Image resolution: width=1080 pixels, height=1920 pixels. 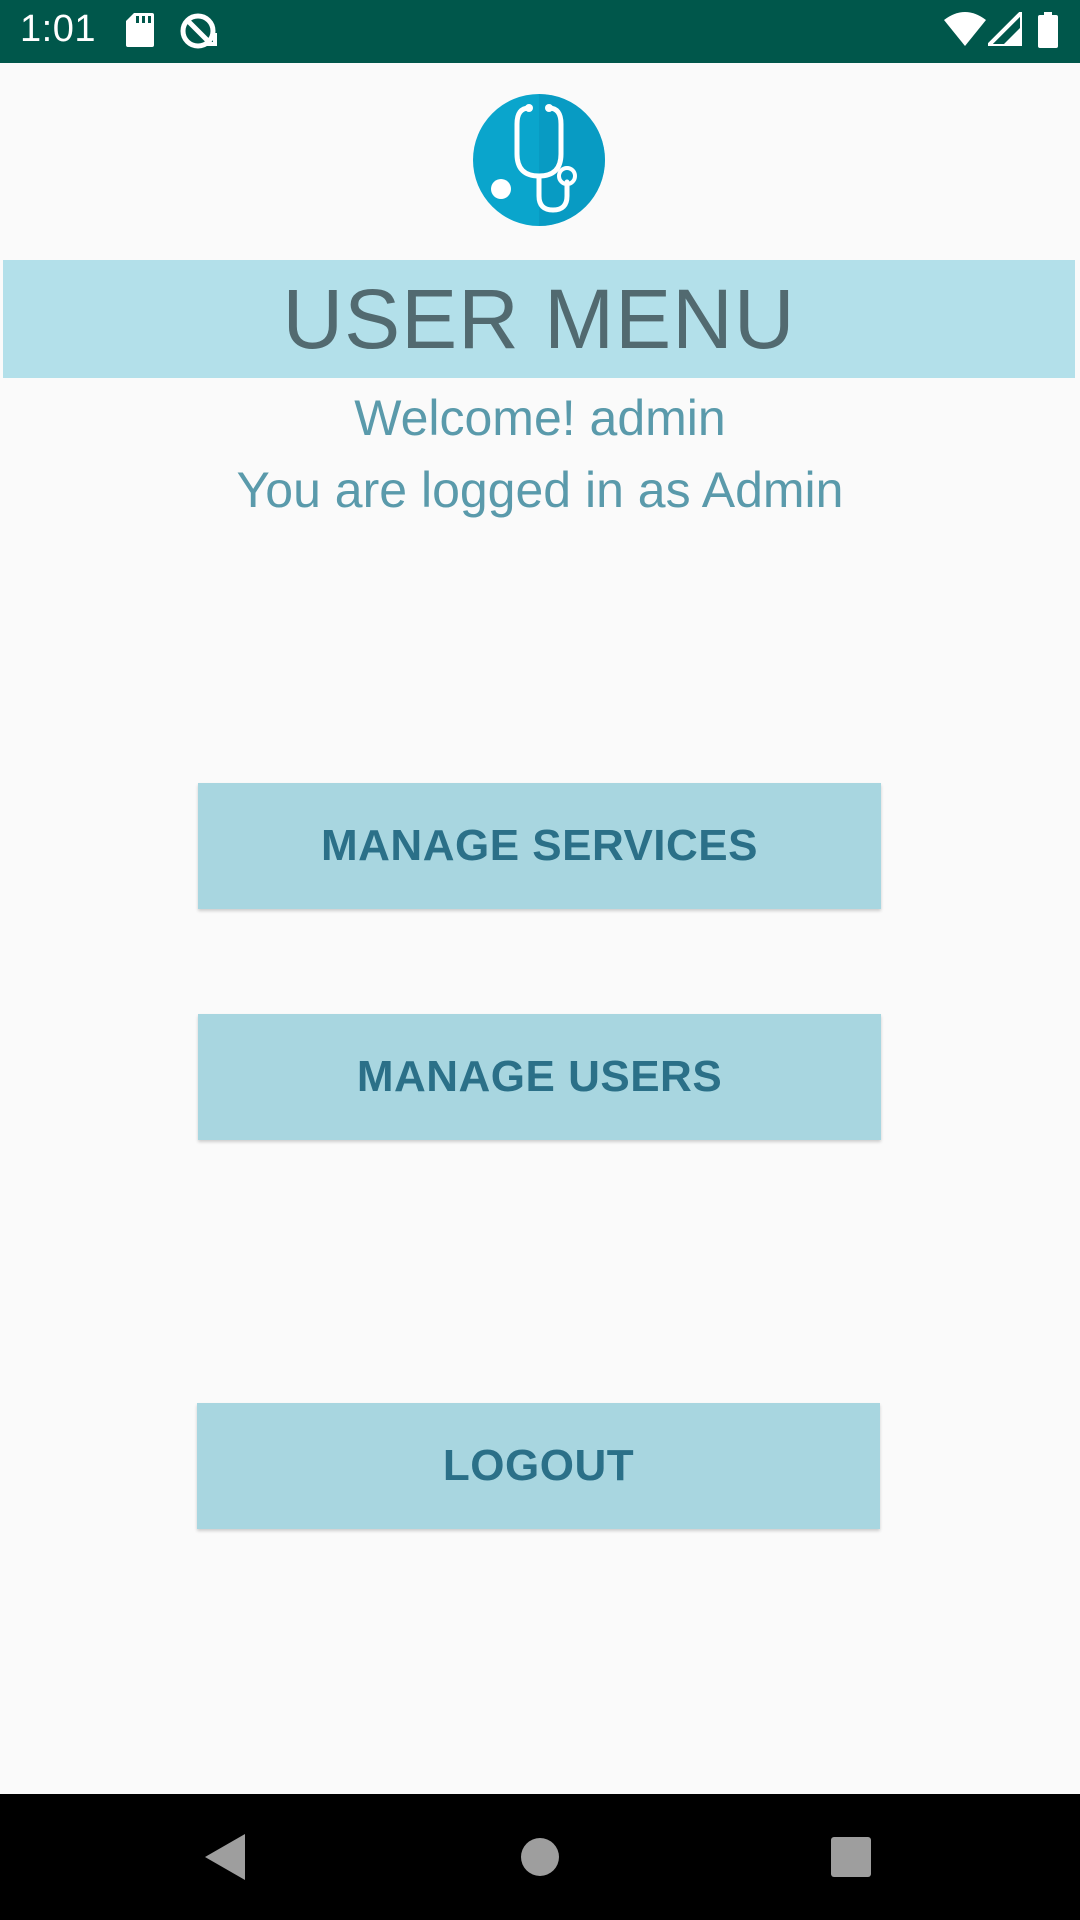 I want to click on navigation-bar, so click(x=540, y=1857).